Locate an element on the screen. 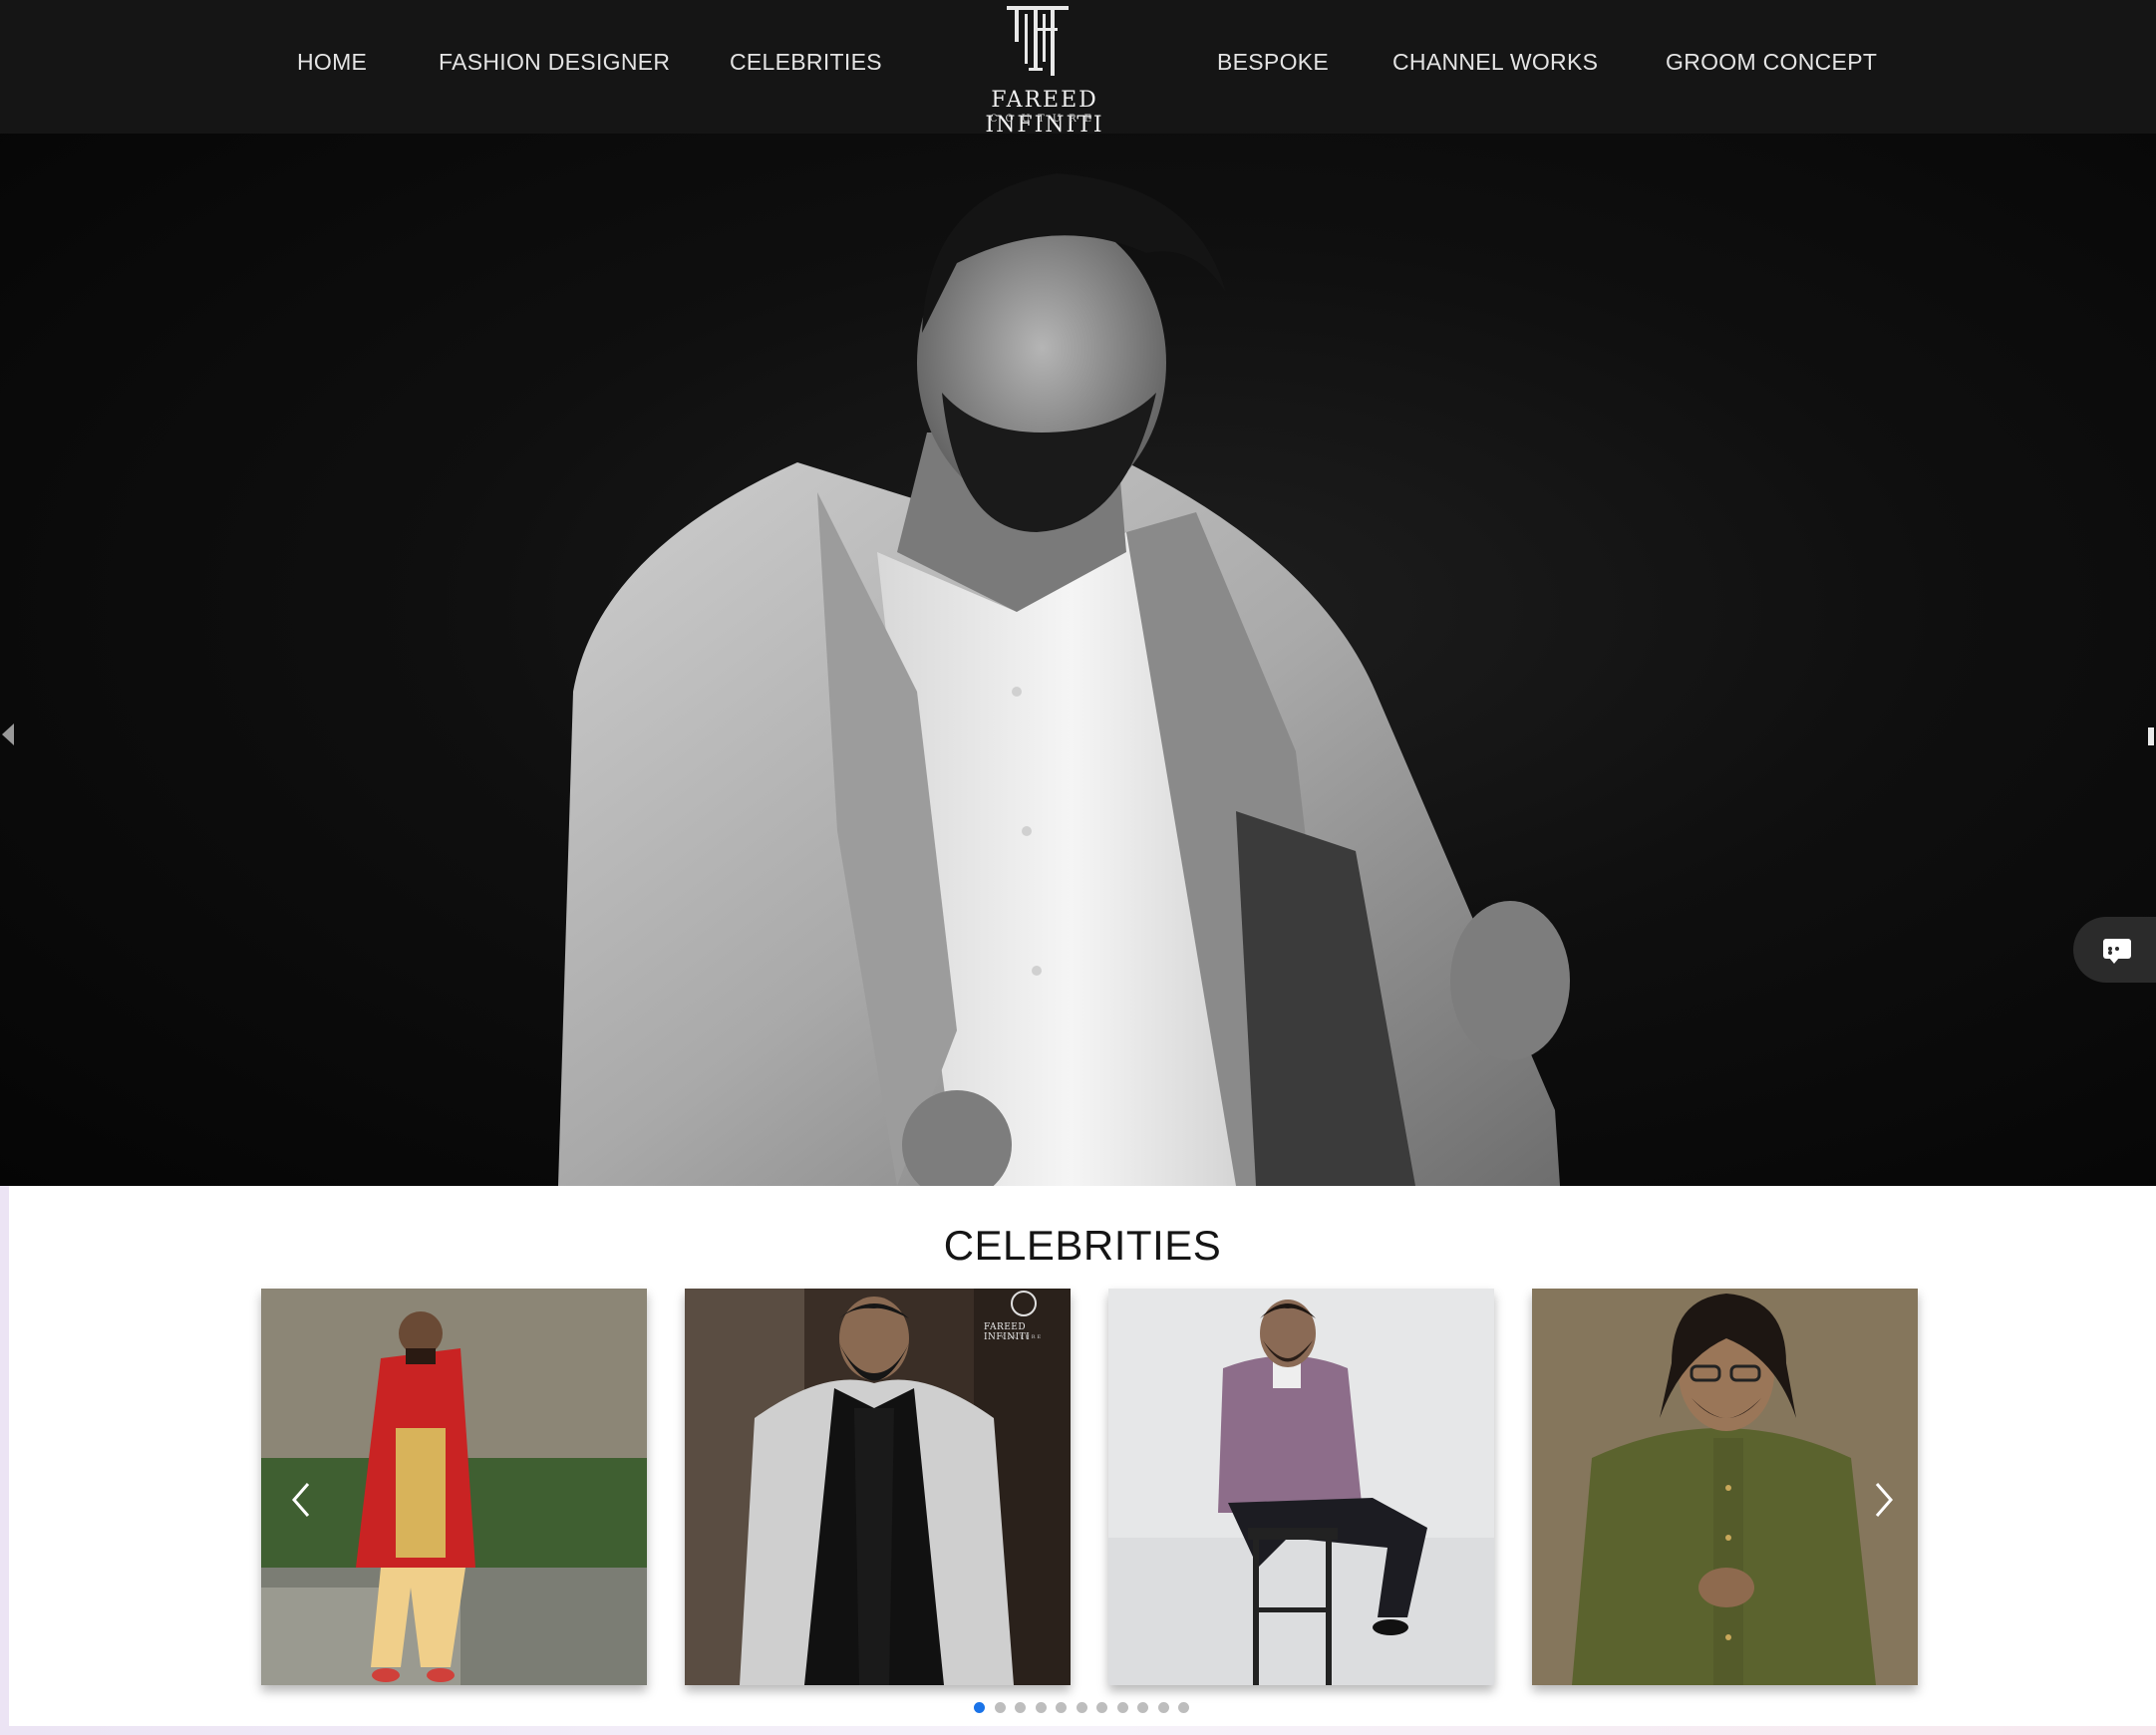 Image resolution: width=2156 pixels, height=1735 pixels. carousel-next-icon is located at coordinates (1884, 1500).